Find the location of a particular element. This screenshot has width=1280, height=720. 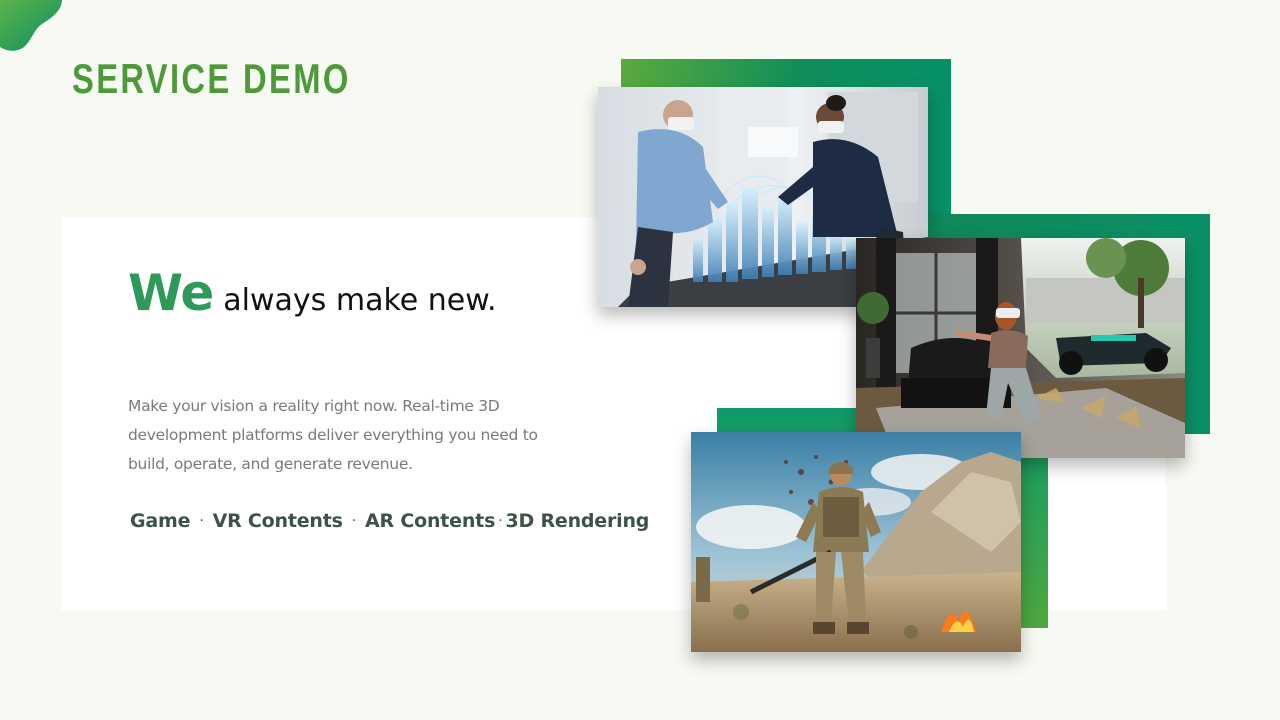

headline: We always make new. is located at coordinates (312, 293).